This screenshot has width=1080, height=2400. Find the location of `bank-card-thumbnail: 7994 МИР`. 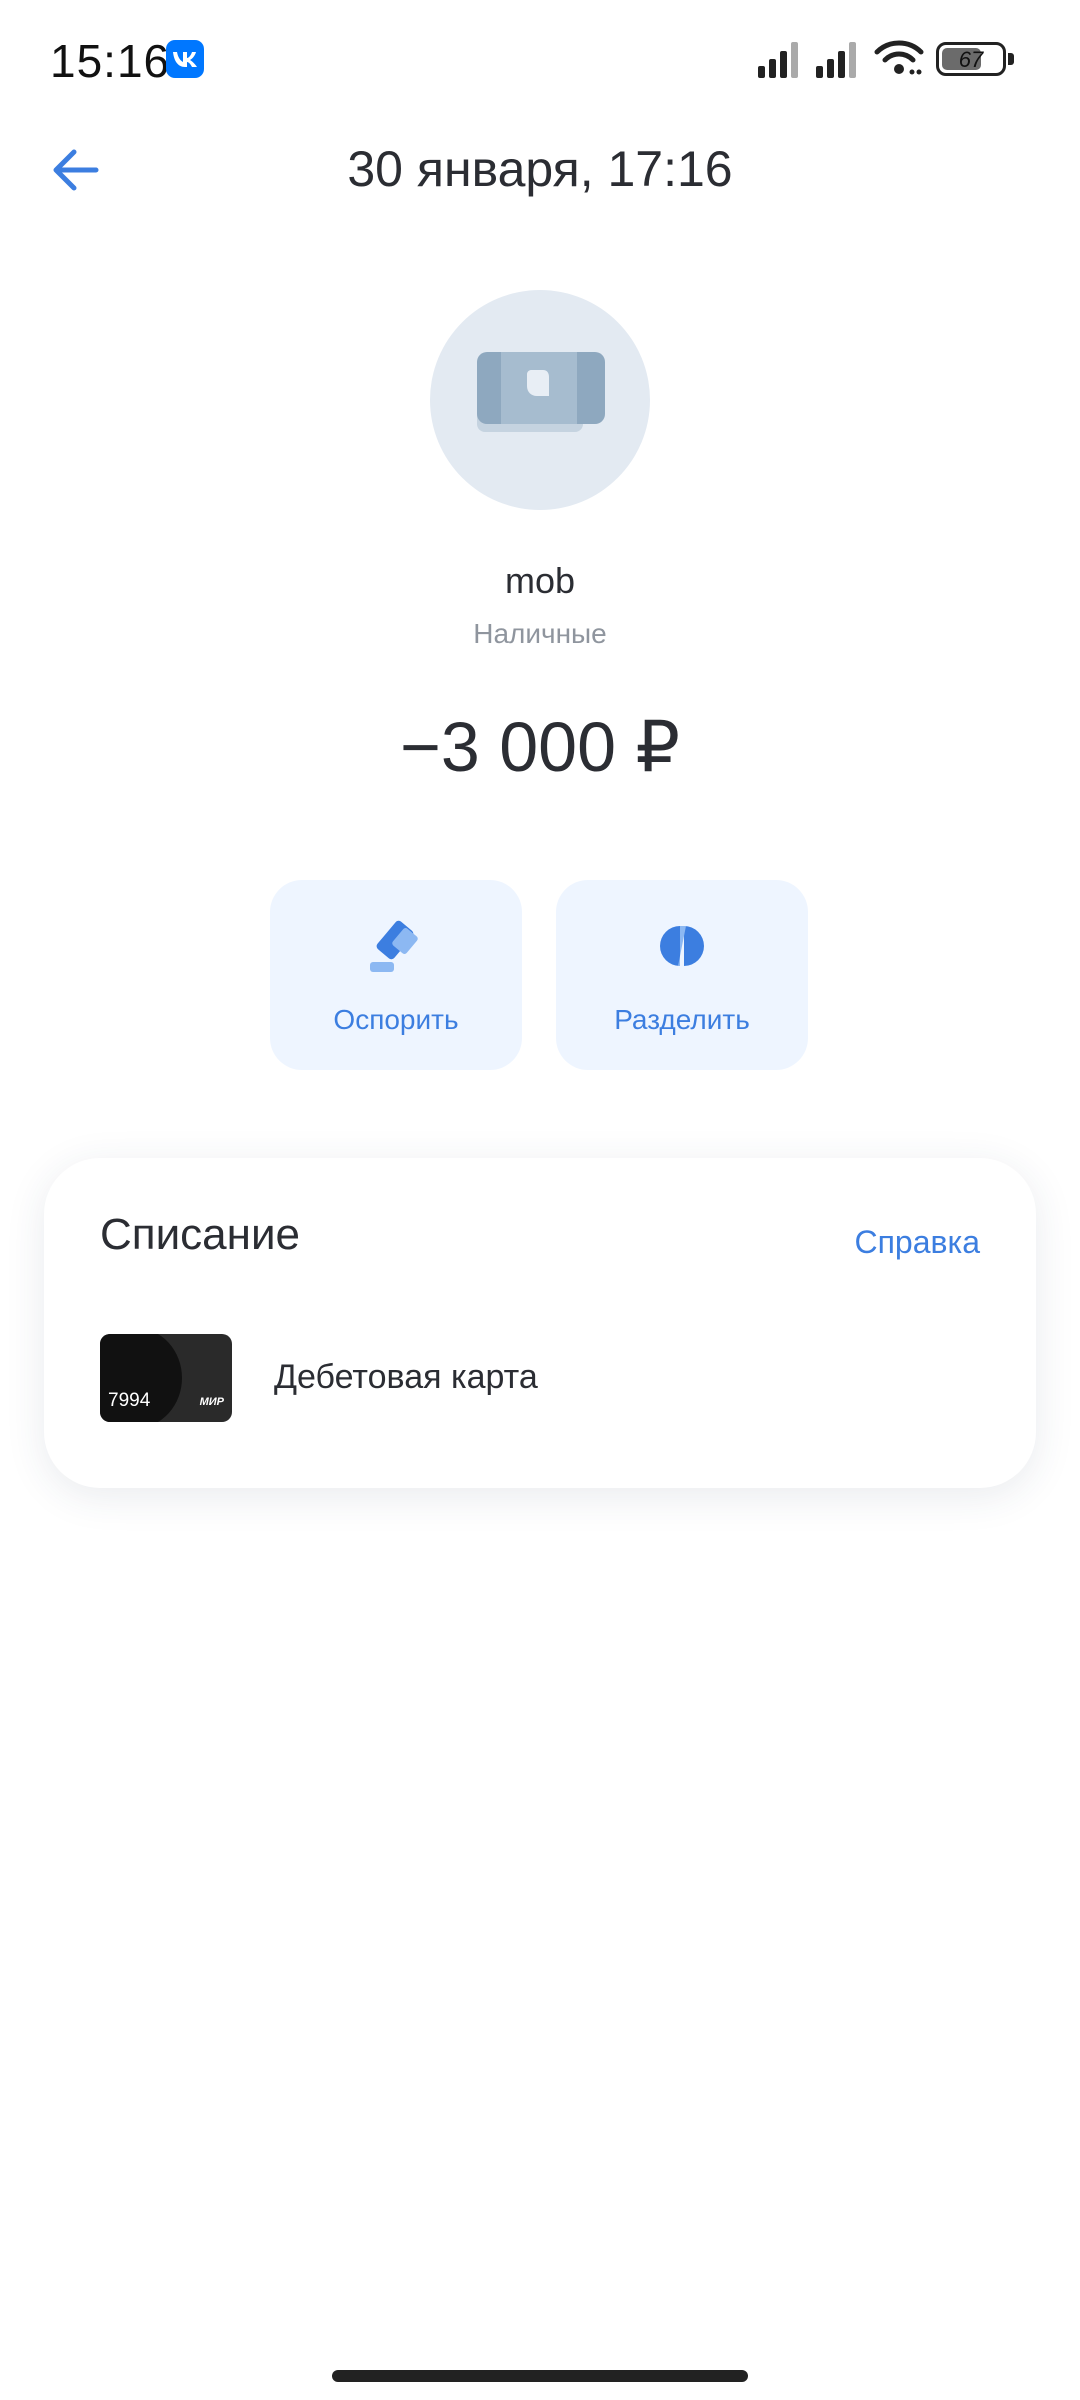

bank-card-thumbnail: 7994 МИР is located at coordinates (166, 1378).